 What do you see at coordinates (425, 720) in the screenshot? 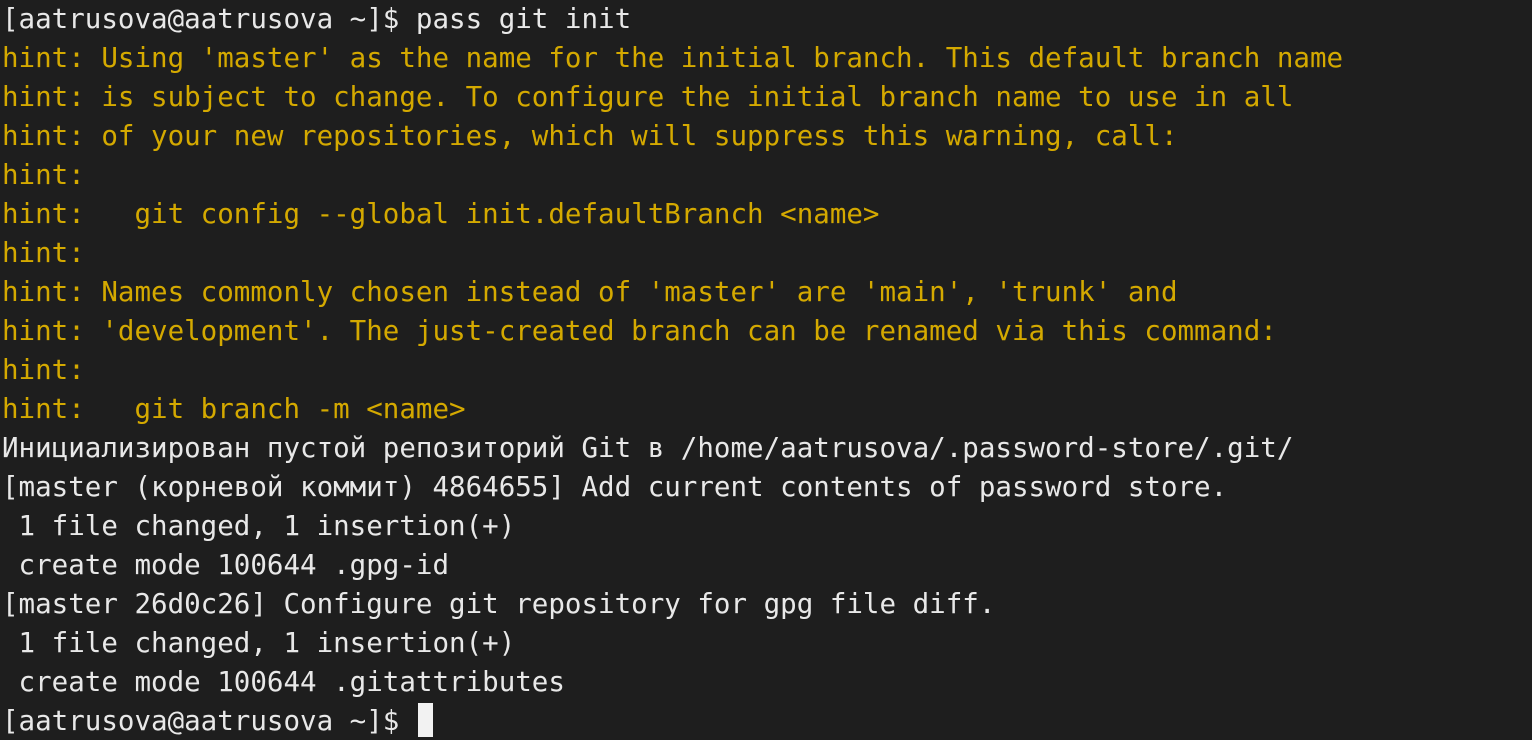
I see `text-cursor` at bounding box center [425, 720].